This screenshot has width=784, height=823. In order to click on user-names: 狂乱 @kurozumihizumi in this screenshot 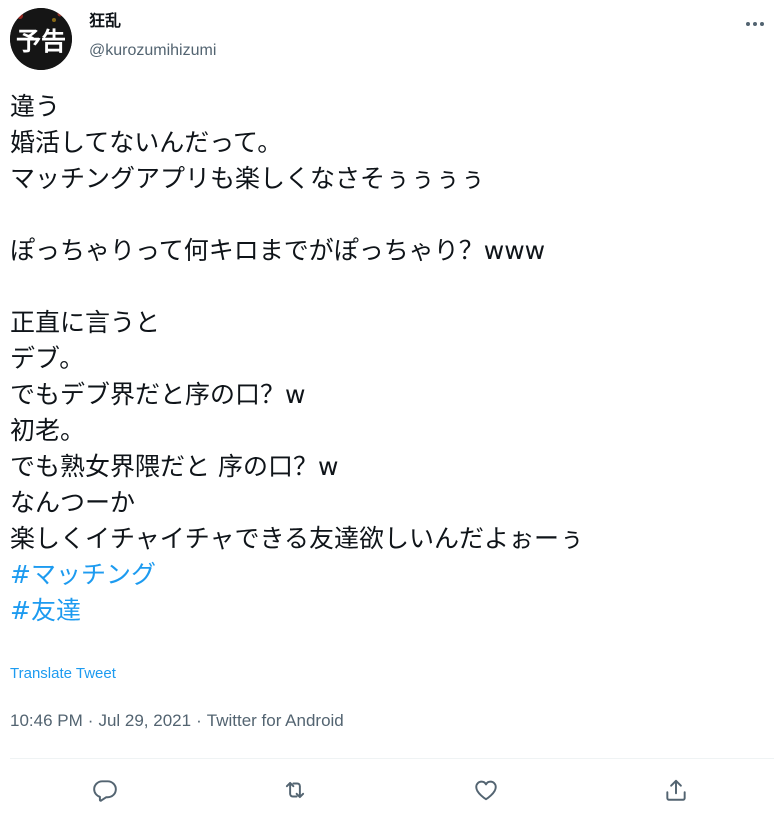, I will do `click(152, 36)`.